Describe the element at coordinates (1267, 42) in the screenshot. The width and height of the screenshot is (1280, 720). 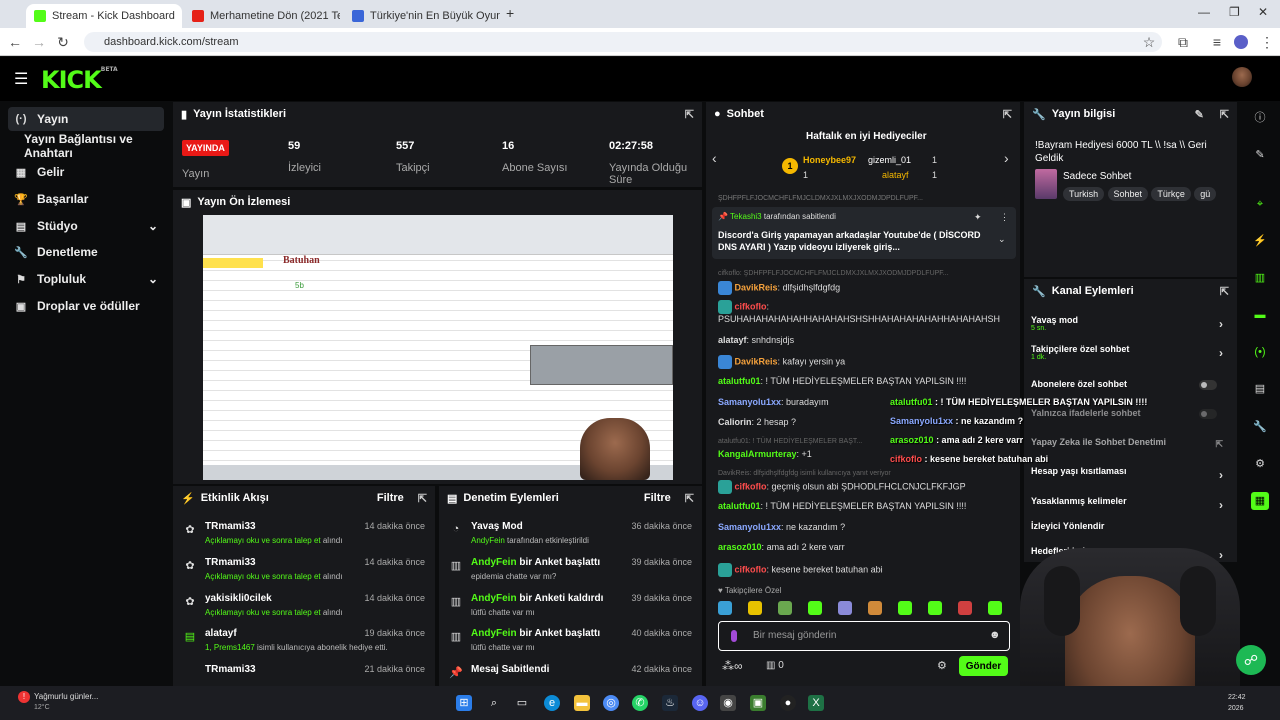
I see `browser-menu-icon: ⋮` at that location.